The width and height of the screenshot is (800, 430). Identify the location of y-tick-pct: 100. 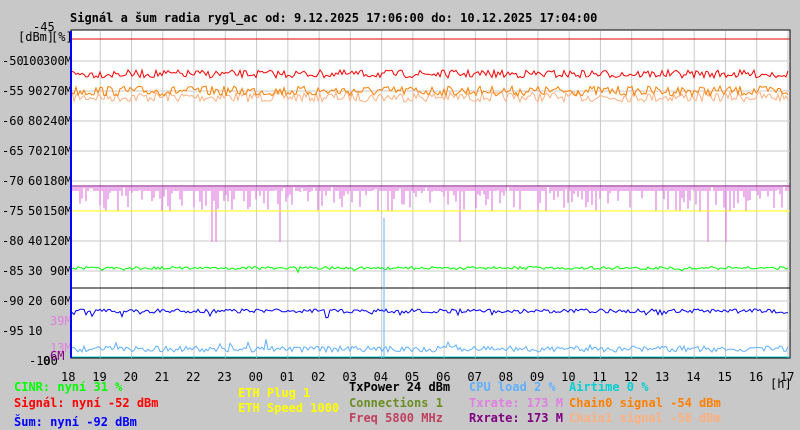
(33, 61).